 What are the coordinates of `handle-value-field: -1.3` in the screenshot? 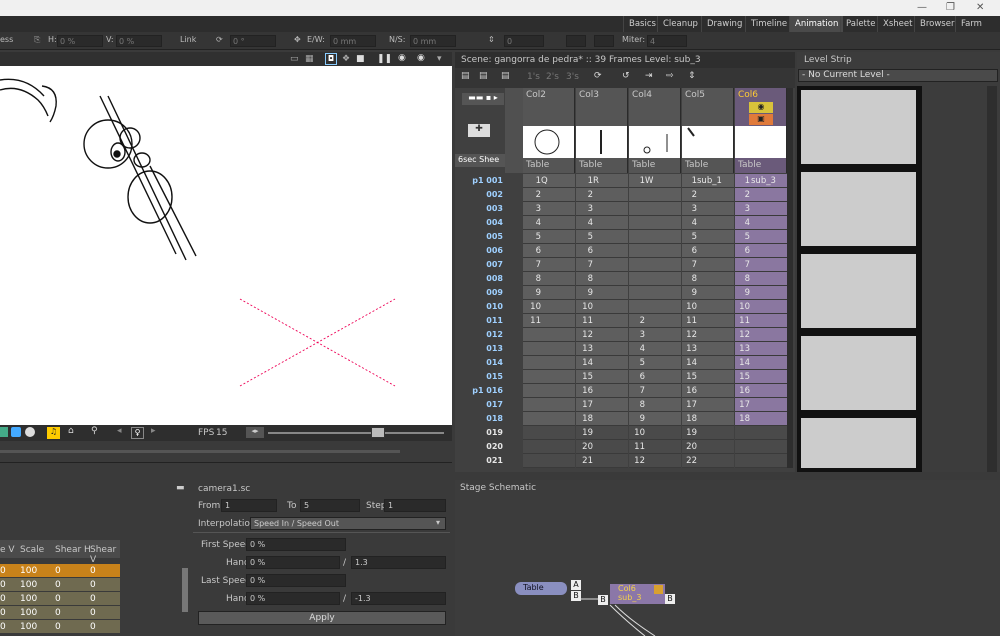 It's located at (398, 598).